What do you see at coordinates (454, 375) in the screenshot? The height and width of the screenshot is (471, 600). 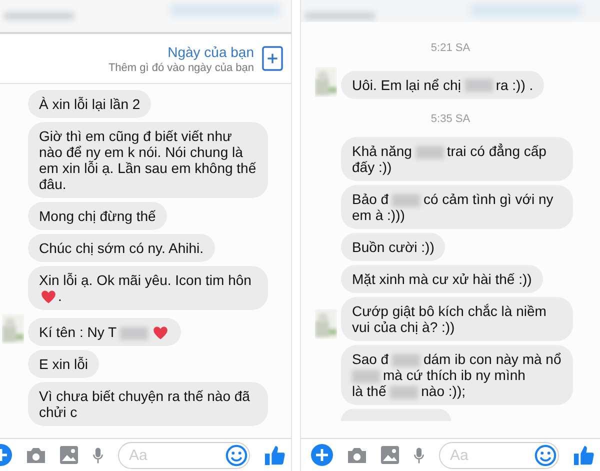 I see `message-text: mà cứ thích ib ny mình` at bounding box center [454, 375].